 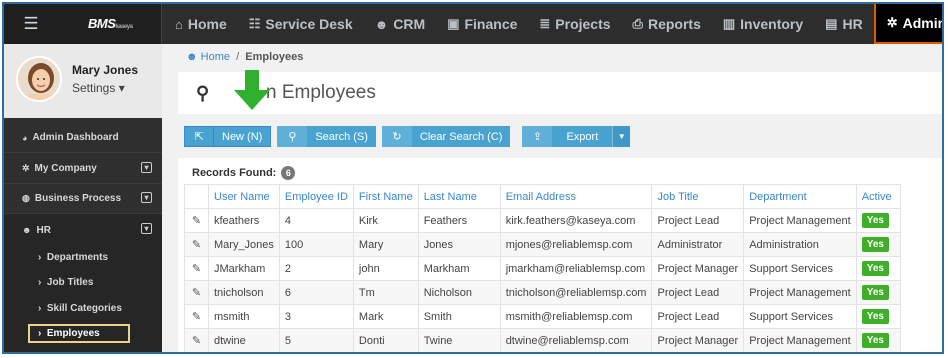 I want to click on sidebar-item-employees: › Employees, so click(x=79, y=333).